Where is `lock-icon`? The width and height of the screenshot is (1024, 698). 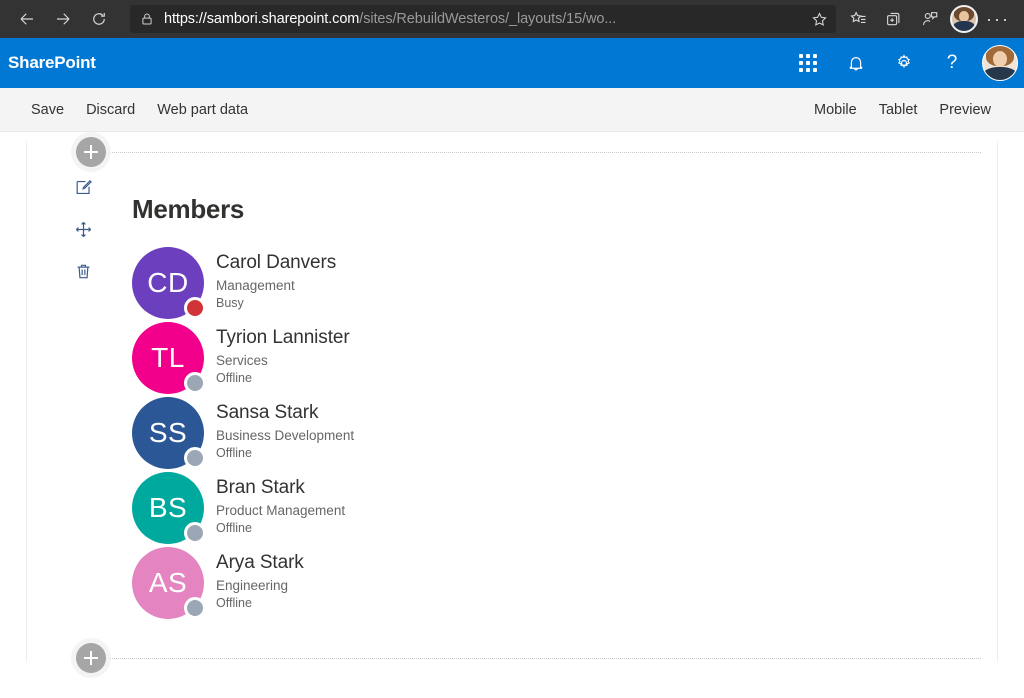 lock-icon is located at coordinates (147, 19).